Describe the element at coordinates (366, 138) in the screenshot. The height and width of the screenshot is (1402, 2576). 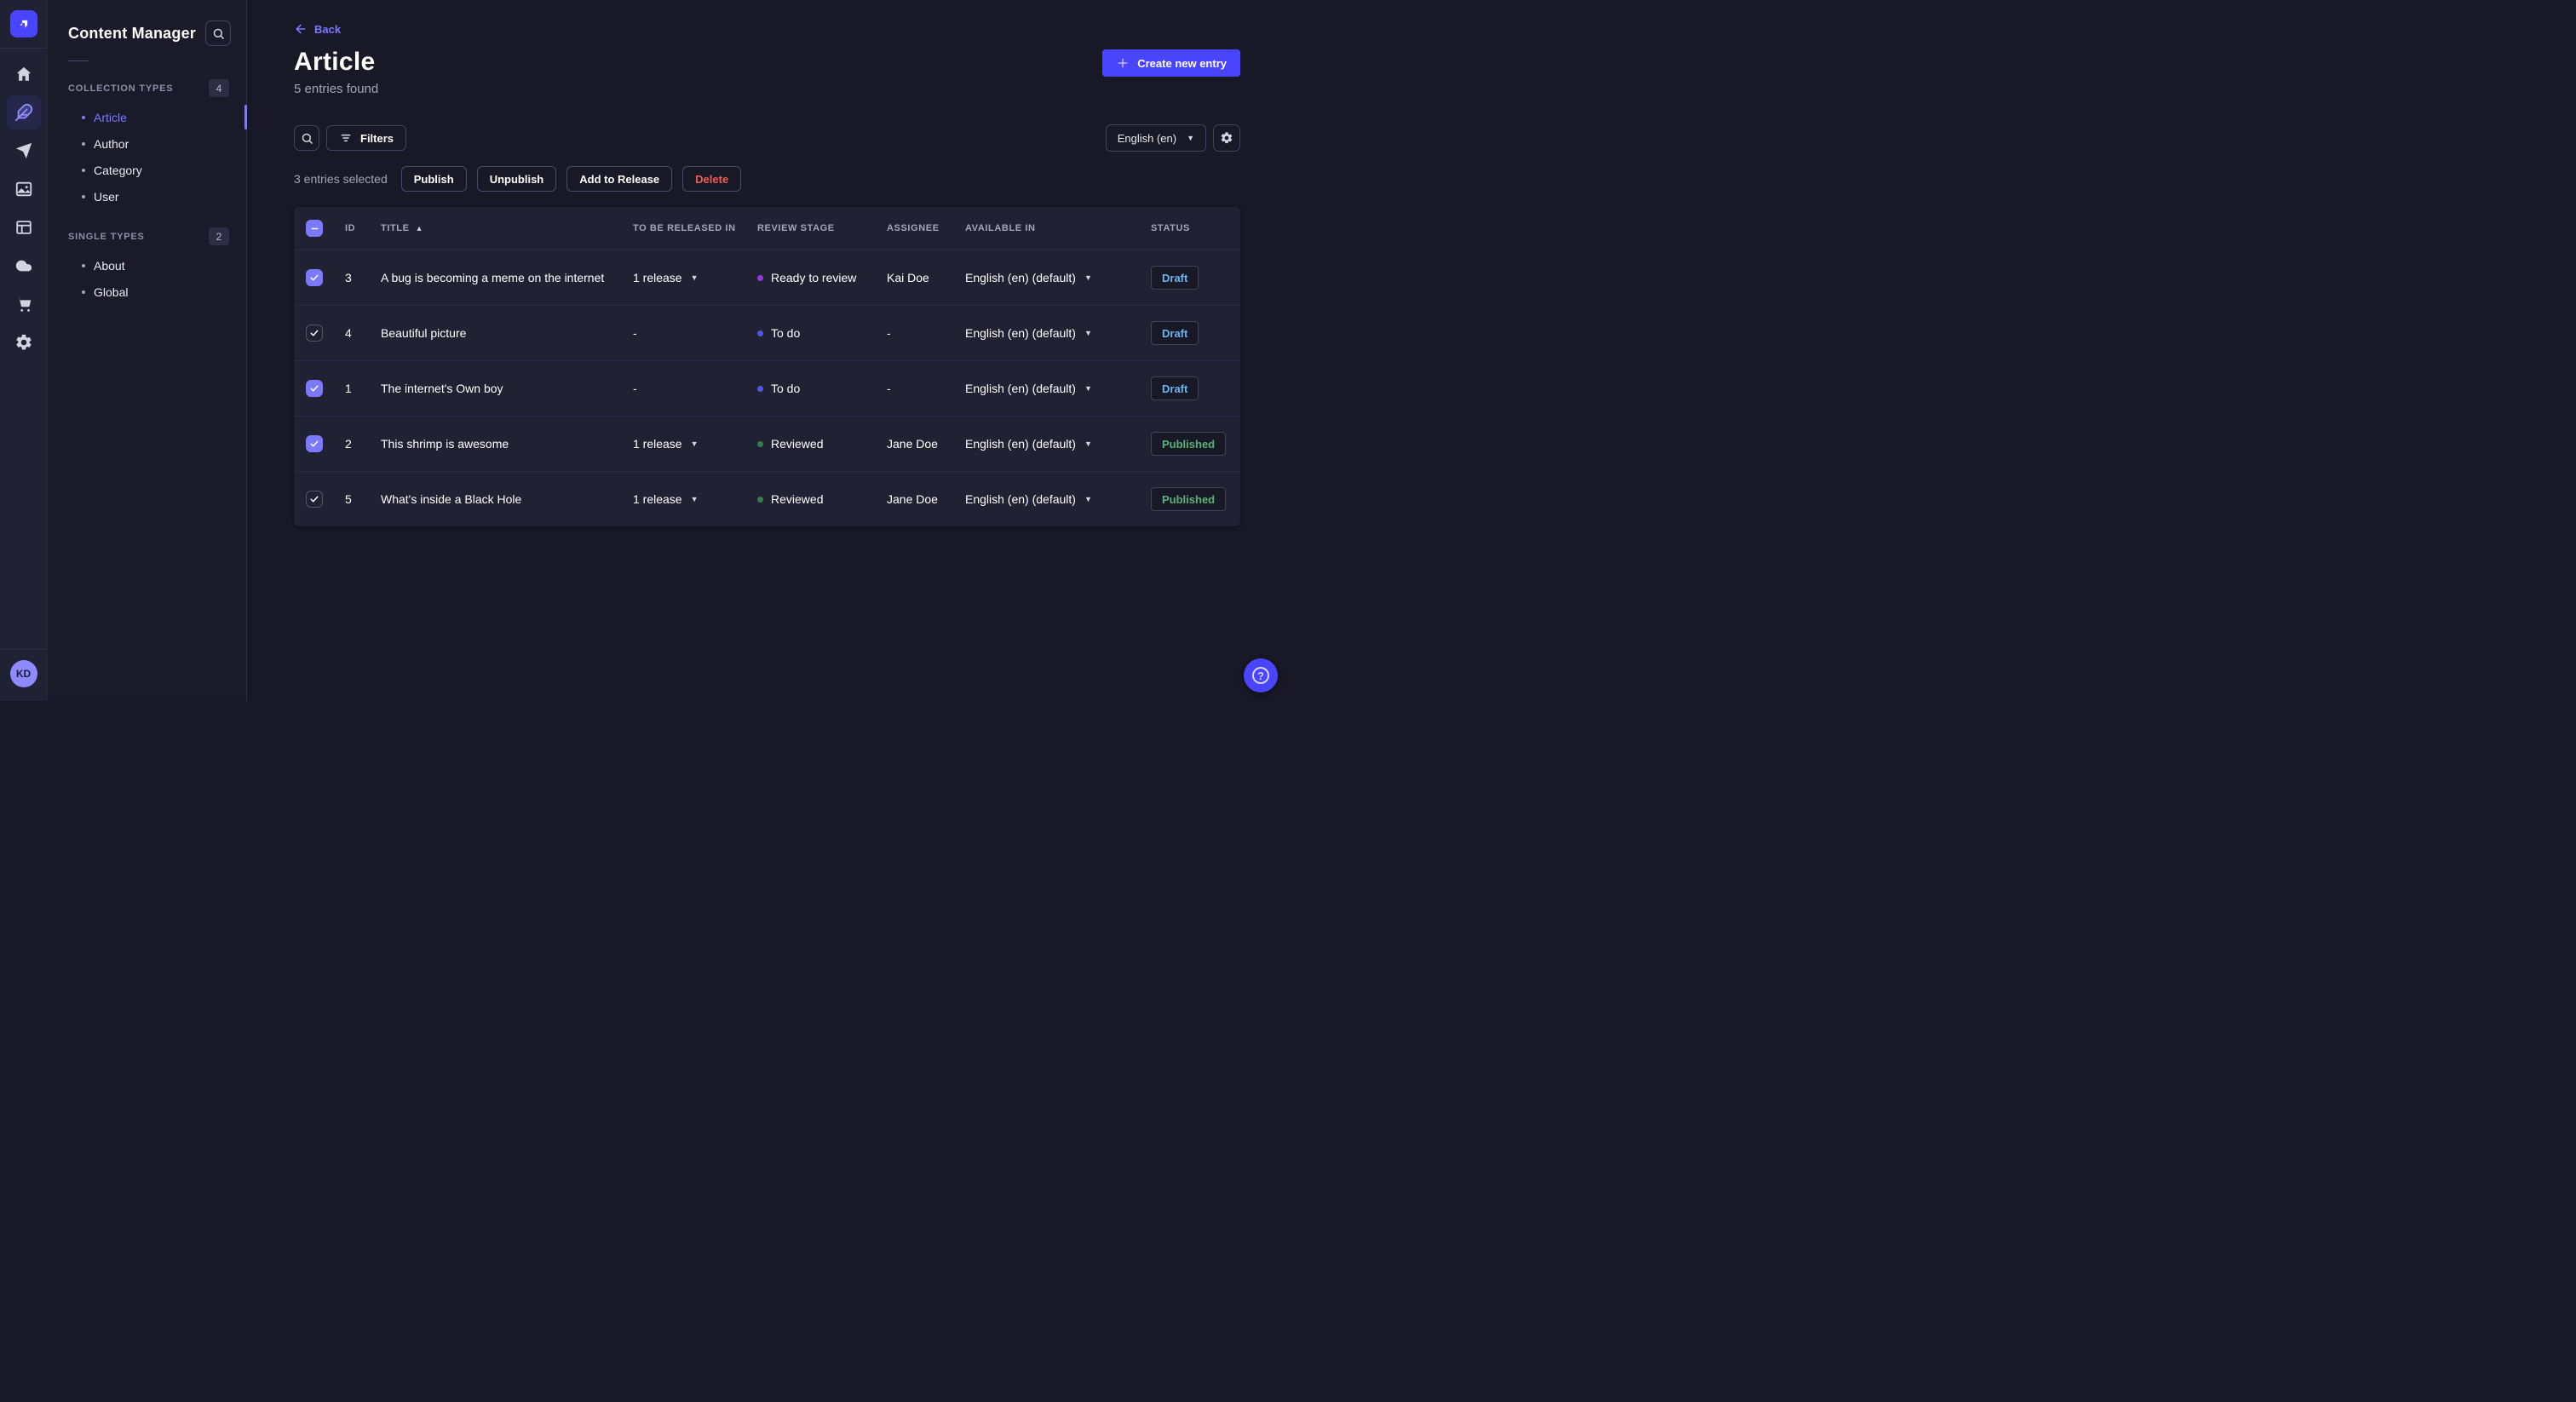
I see `filters-button: Filters` at that location.